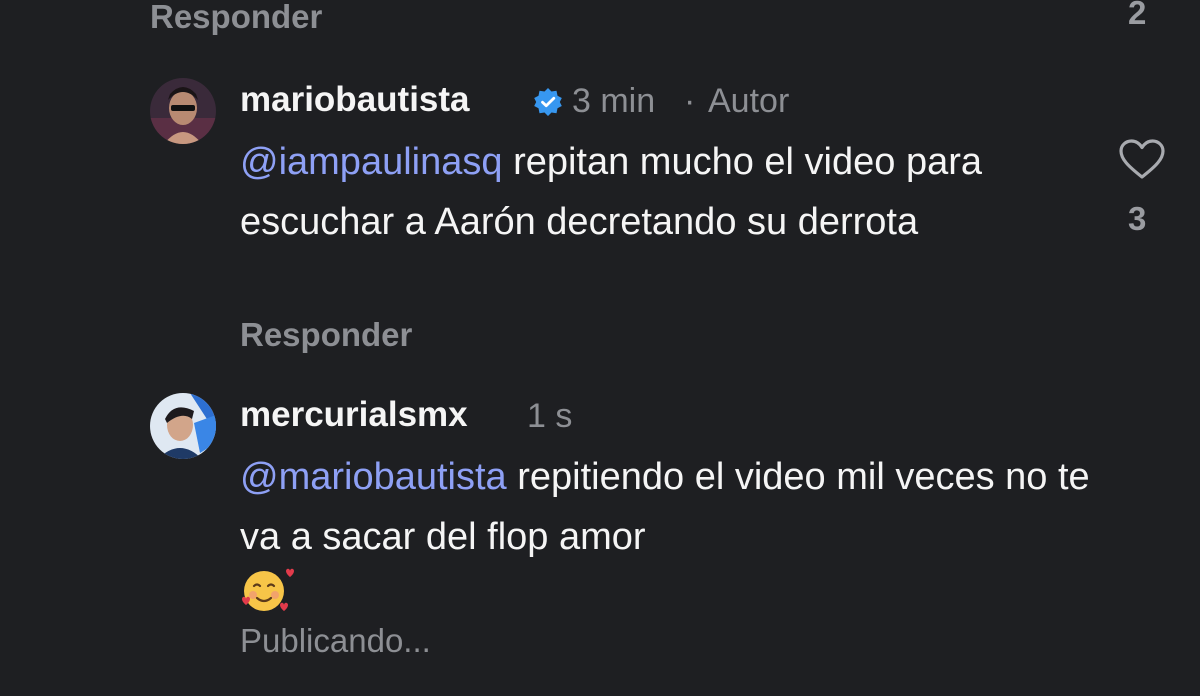 This screenshot has height=696, width=1200. What do you see at coordinates (614, 101) in the screenshot?
I see `comment-timestamp: 3 min` at bounding box center [614, 101].